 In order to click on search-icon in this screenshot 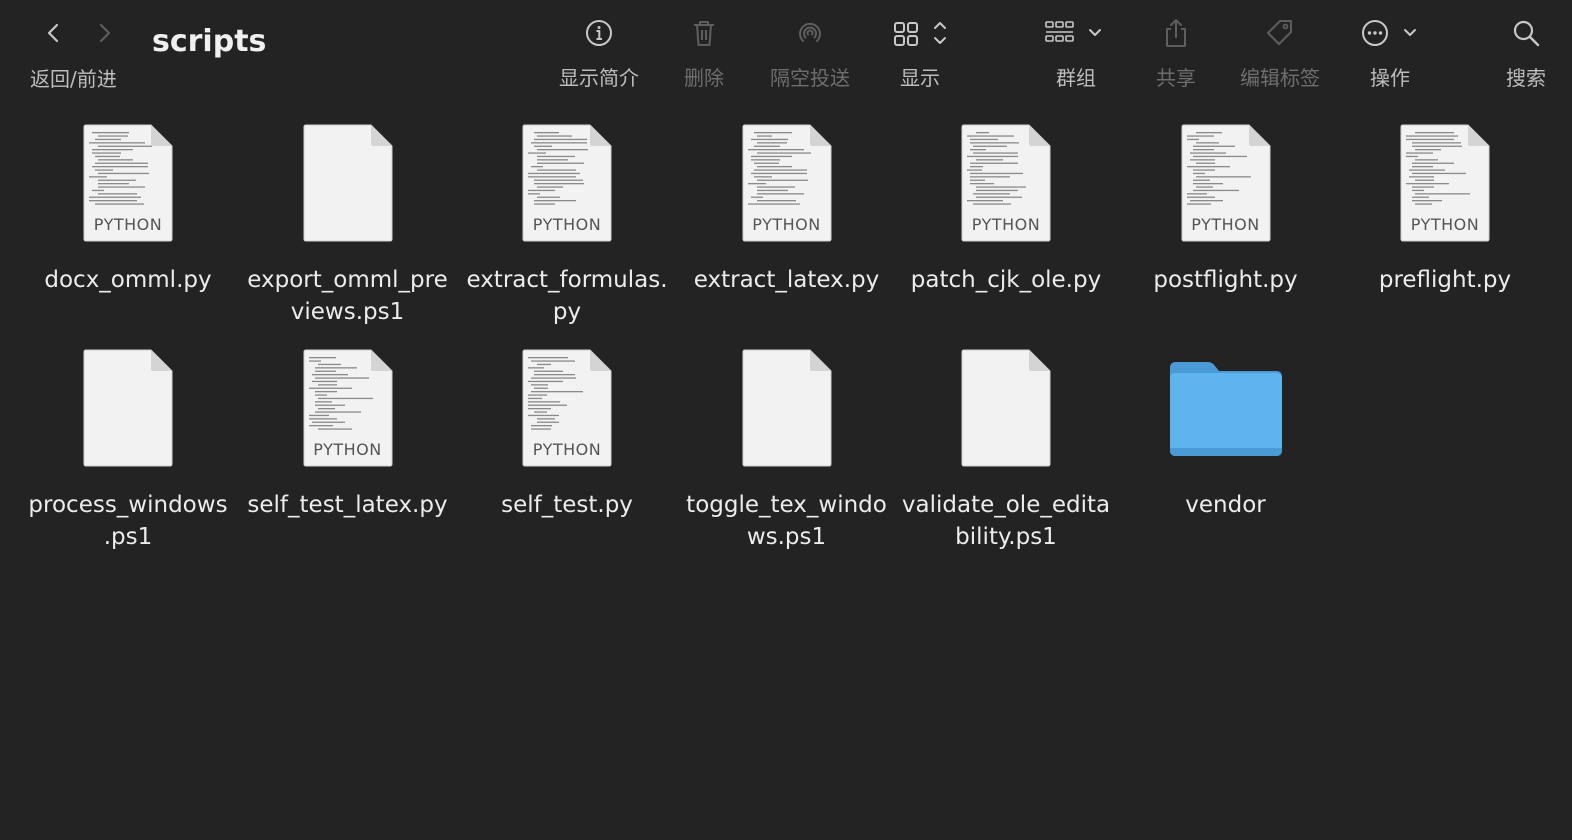, I will do `click(1526, 33)`.